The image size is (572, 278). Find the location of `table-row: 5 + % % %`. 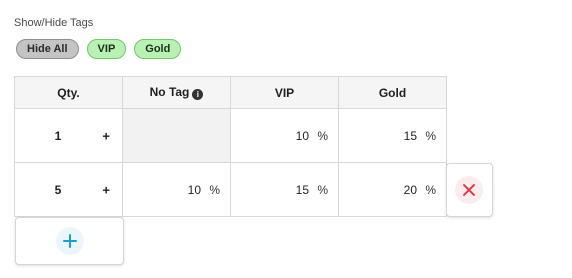

table-row: 5 + % % % is located at coordinates (230, 189).